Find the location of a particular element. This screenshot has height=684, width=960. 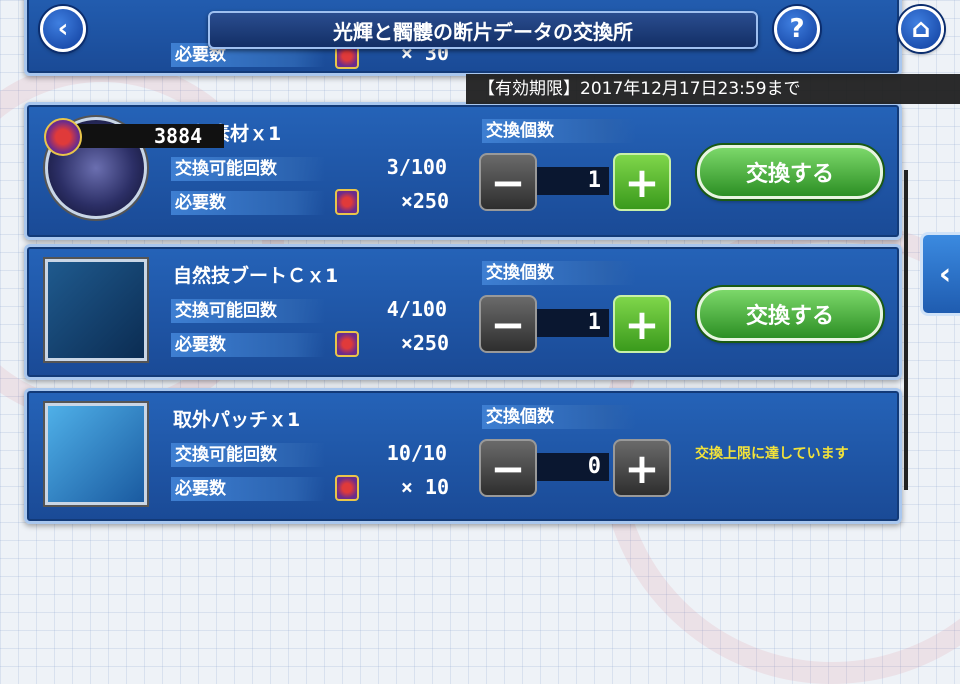

points-value: 3884 is located at coordinates (178, 136).